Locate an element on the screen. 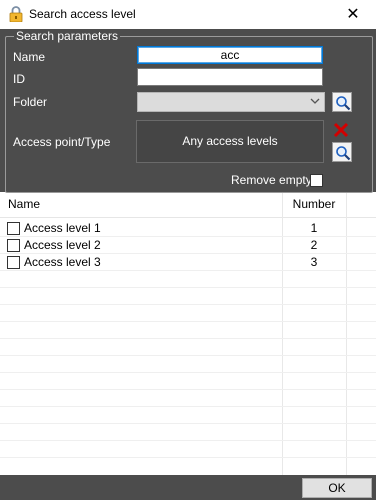 Image resolution: width=376 pixels, height=500 pixels. row-number: 2 is located at coordinates (314, 245).